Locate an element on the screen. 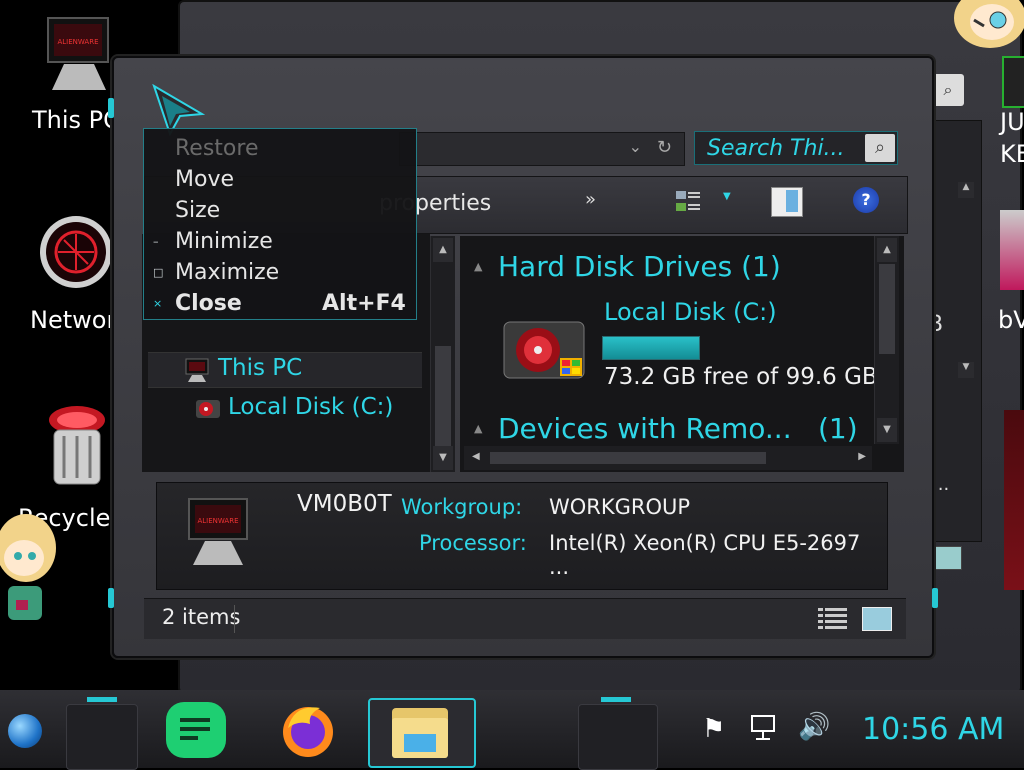 Image resolution: width=1024 pixels, height=770 pixels. group-header-count: (1) is located at coordinates (838, 428).